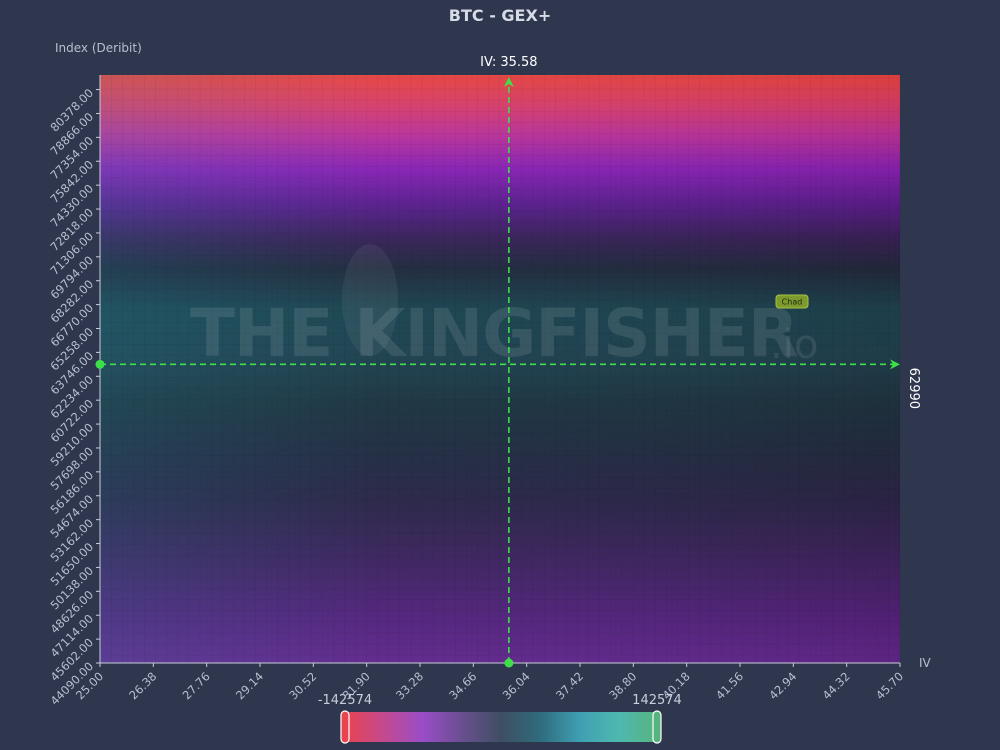  Describe the element at coordinates (516, 685) in the screenshot. I see `x-tick-label: 36.04` at that location.